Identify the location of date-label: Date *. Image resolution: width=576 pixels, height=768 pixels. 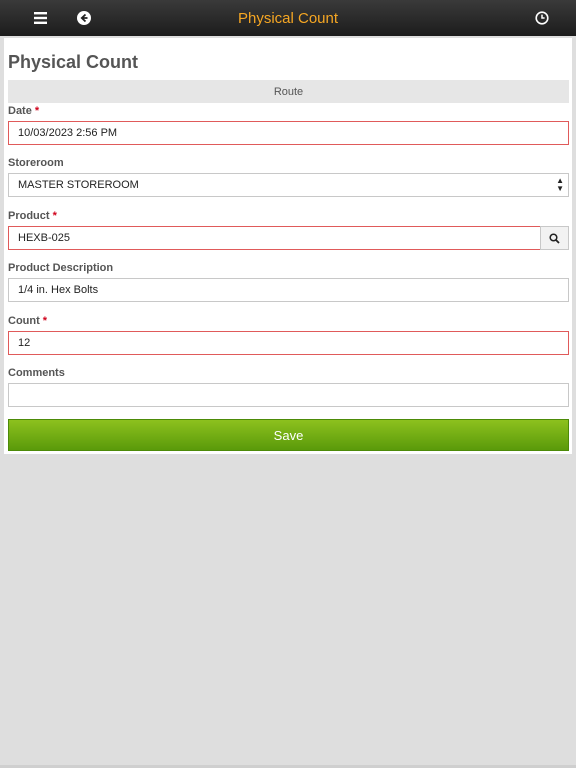
(23, 111).